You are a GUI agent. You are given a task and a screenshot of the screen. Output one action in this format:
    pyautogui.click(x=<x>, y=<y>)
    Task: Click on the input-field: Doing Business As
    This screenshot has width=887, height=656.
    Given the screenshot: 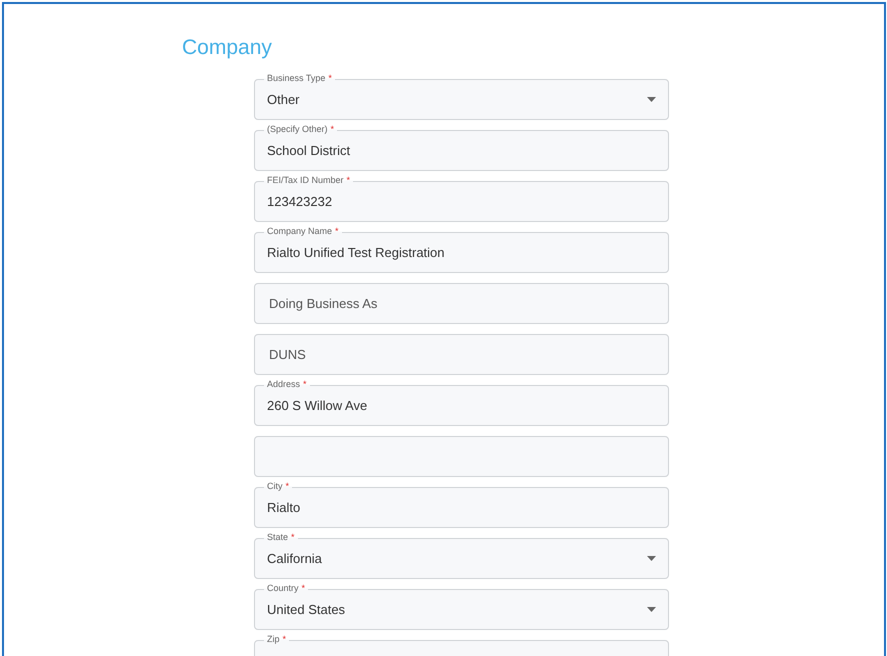 What is the action you would take?
    pyautogui.click(x=461, y=303)
    